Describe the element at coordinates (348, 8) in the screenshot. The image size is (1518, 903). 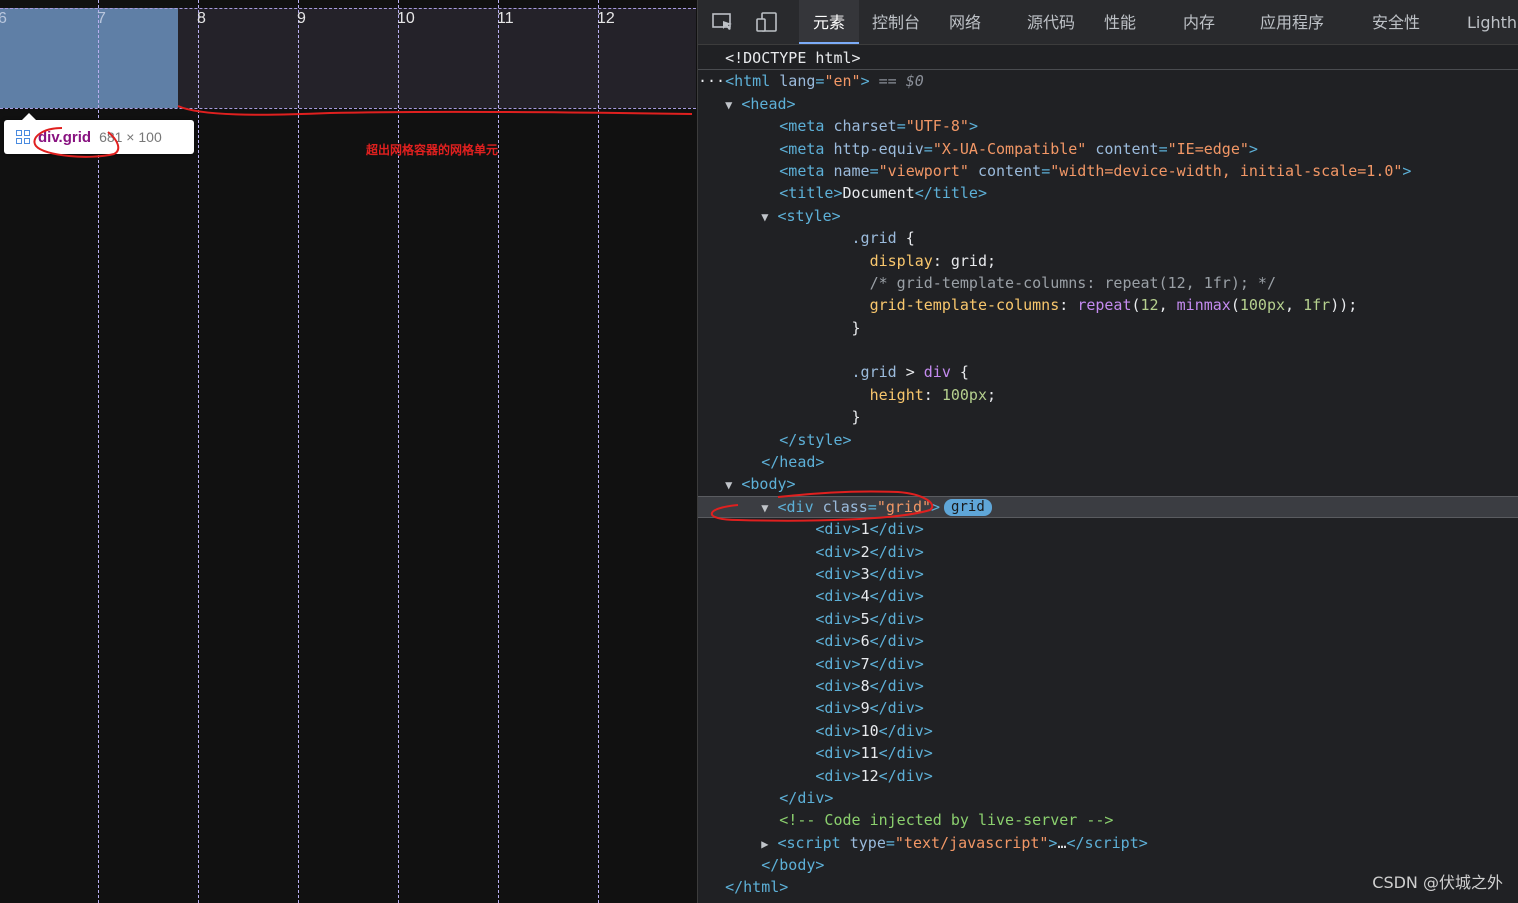
I see `grid-top-line` at that location.